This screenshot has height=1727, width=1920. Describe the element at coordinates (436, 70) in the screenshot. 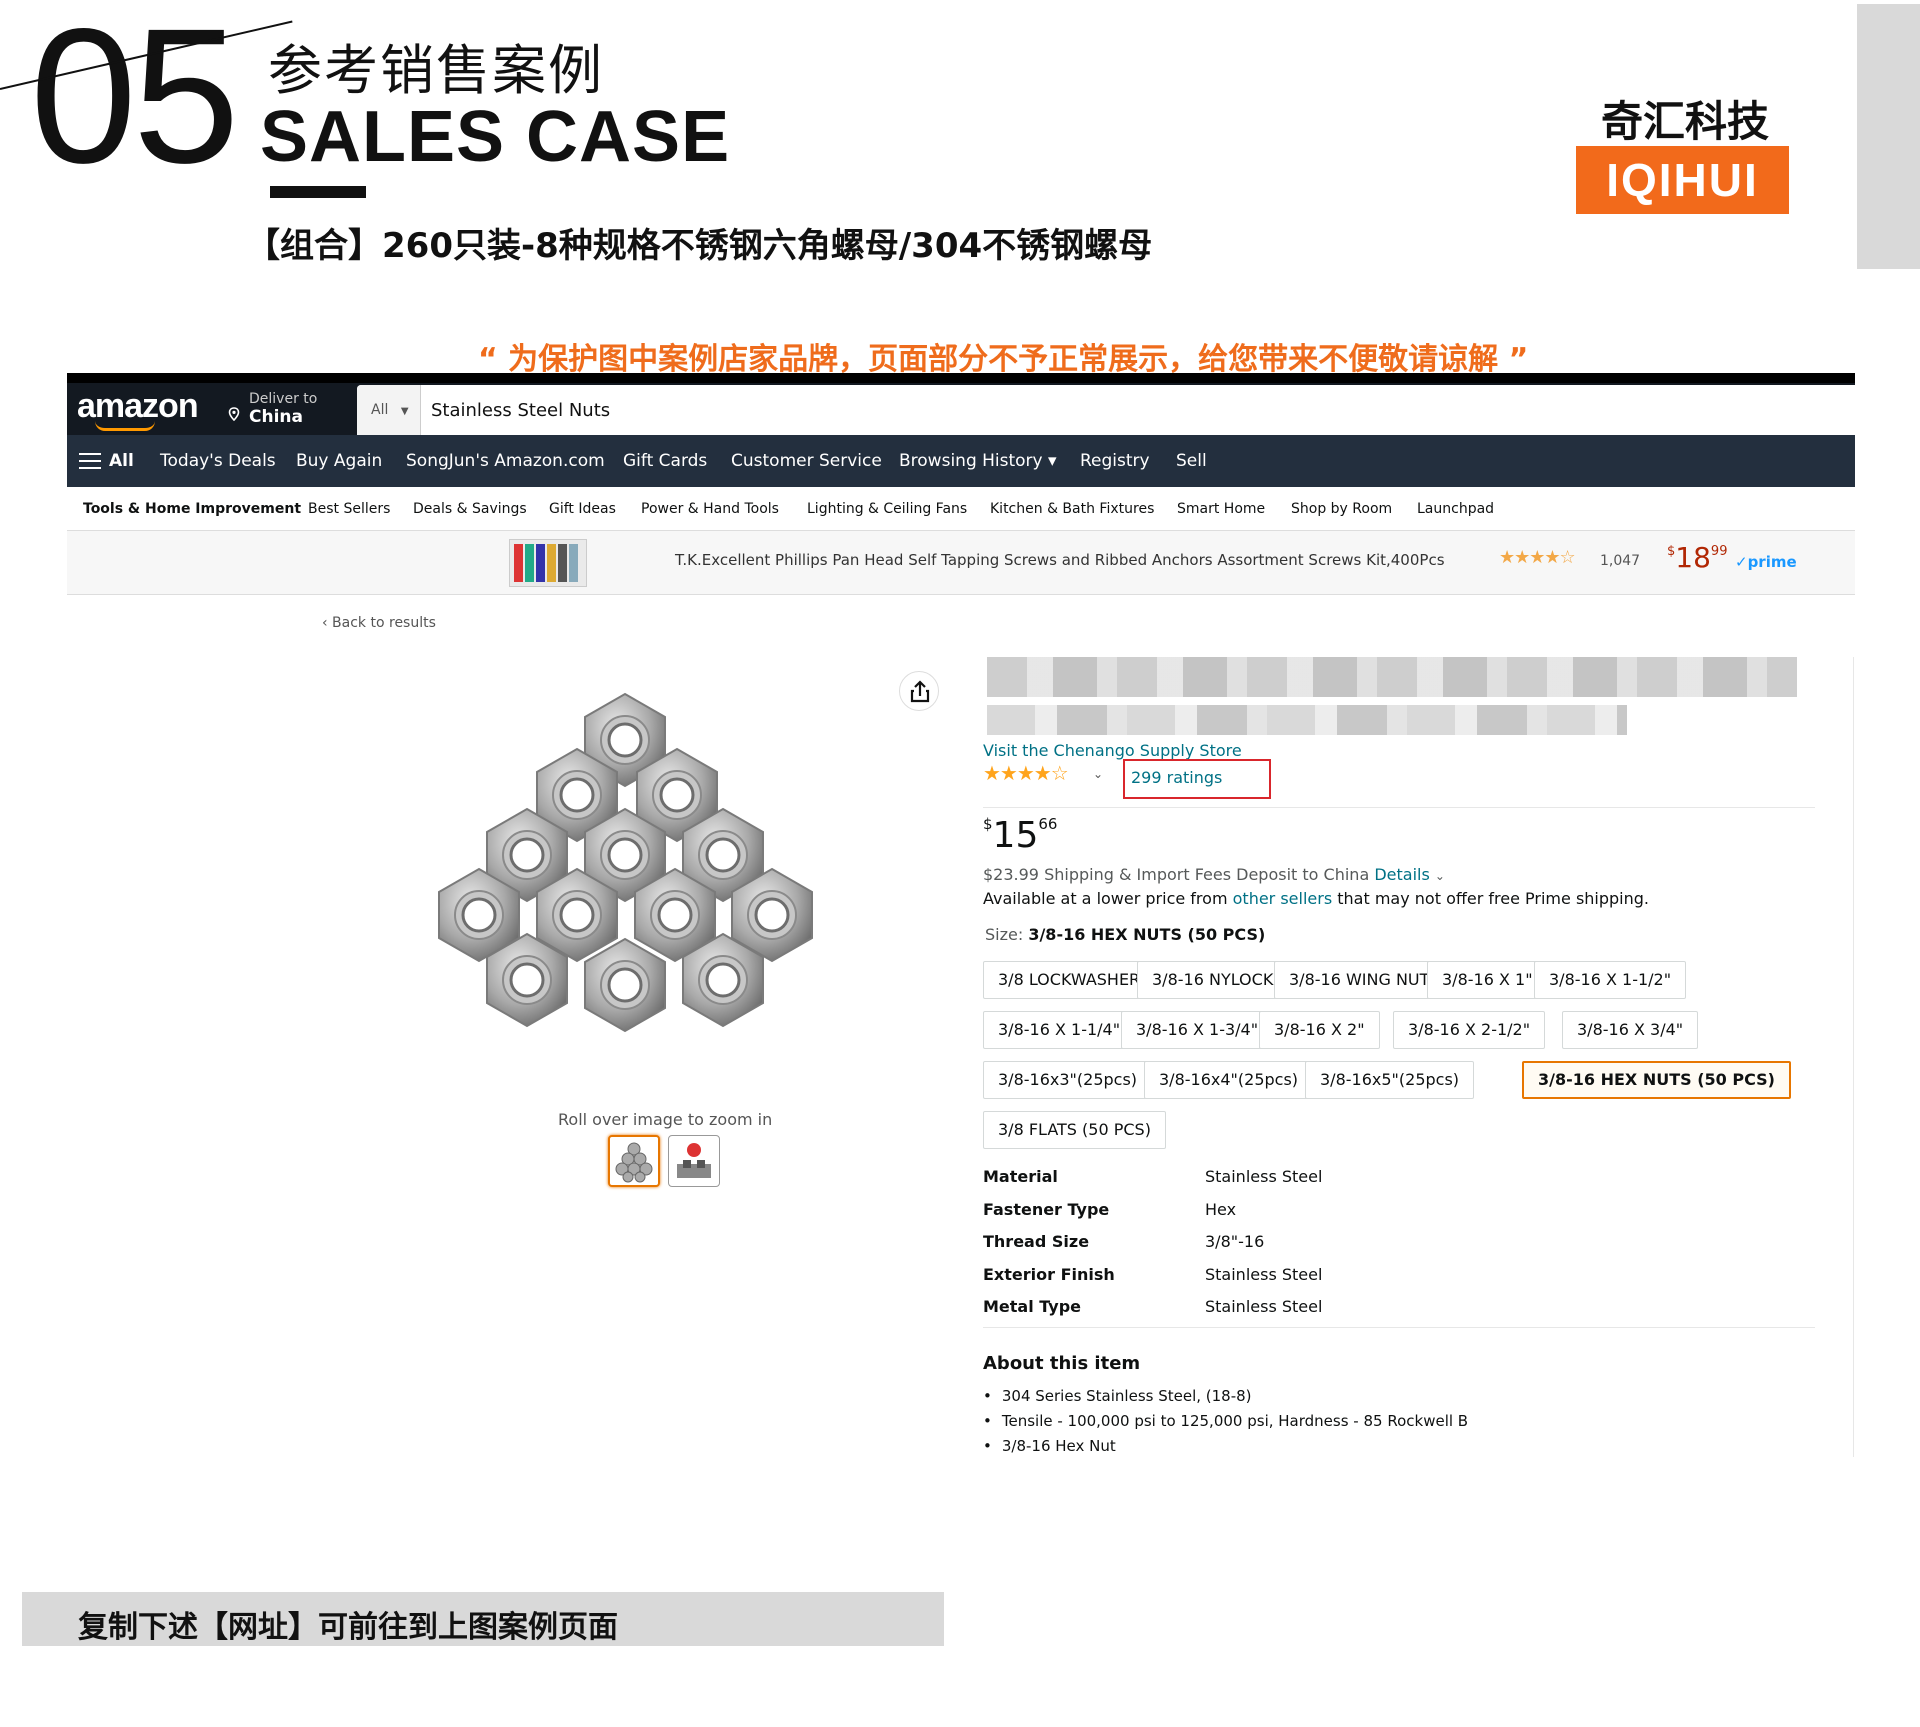

I see `title-chinese: 参考销售案例` at that location.